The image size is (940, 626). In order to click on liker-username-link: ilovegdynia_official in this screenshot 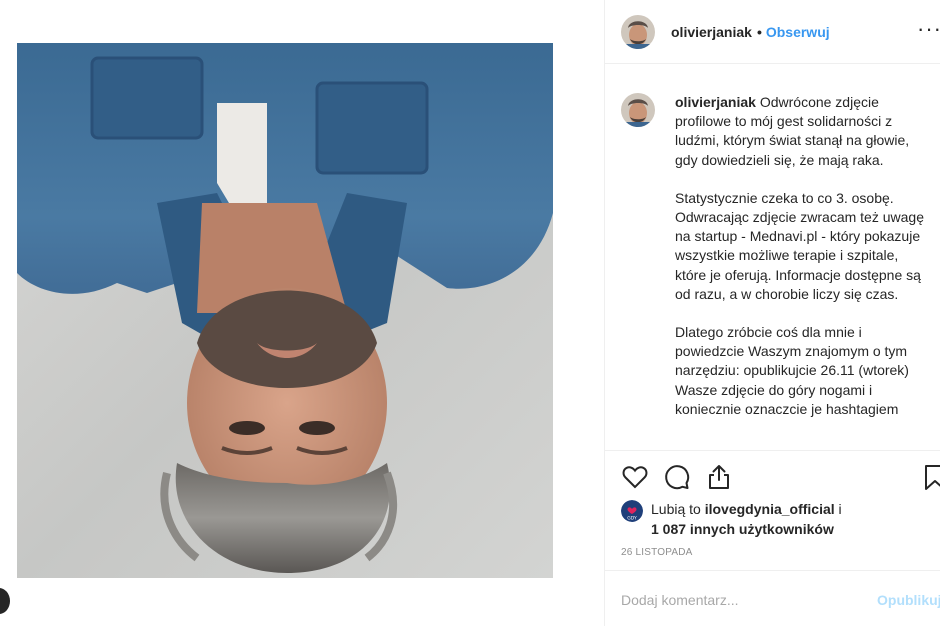, I will do `click(770, 509)`.